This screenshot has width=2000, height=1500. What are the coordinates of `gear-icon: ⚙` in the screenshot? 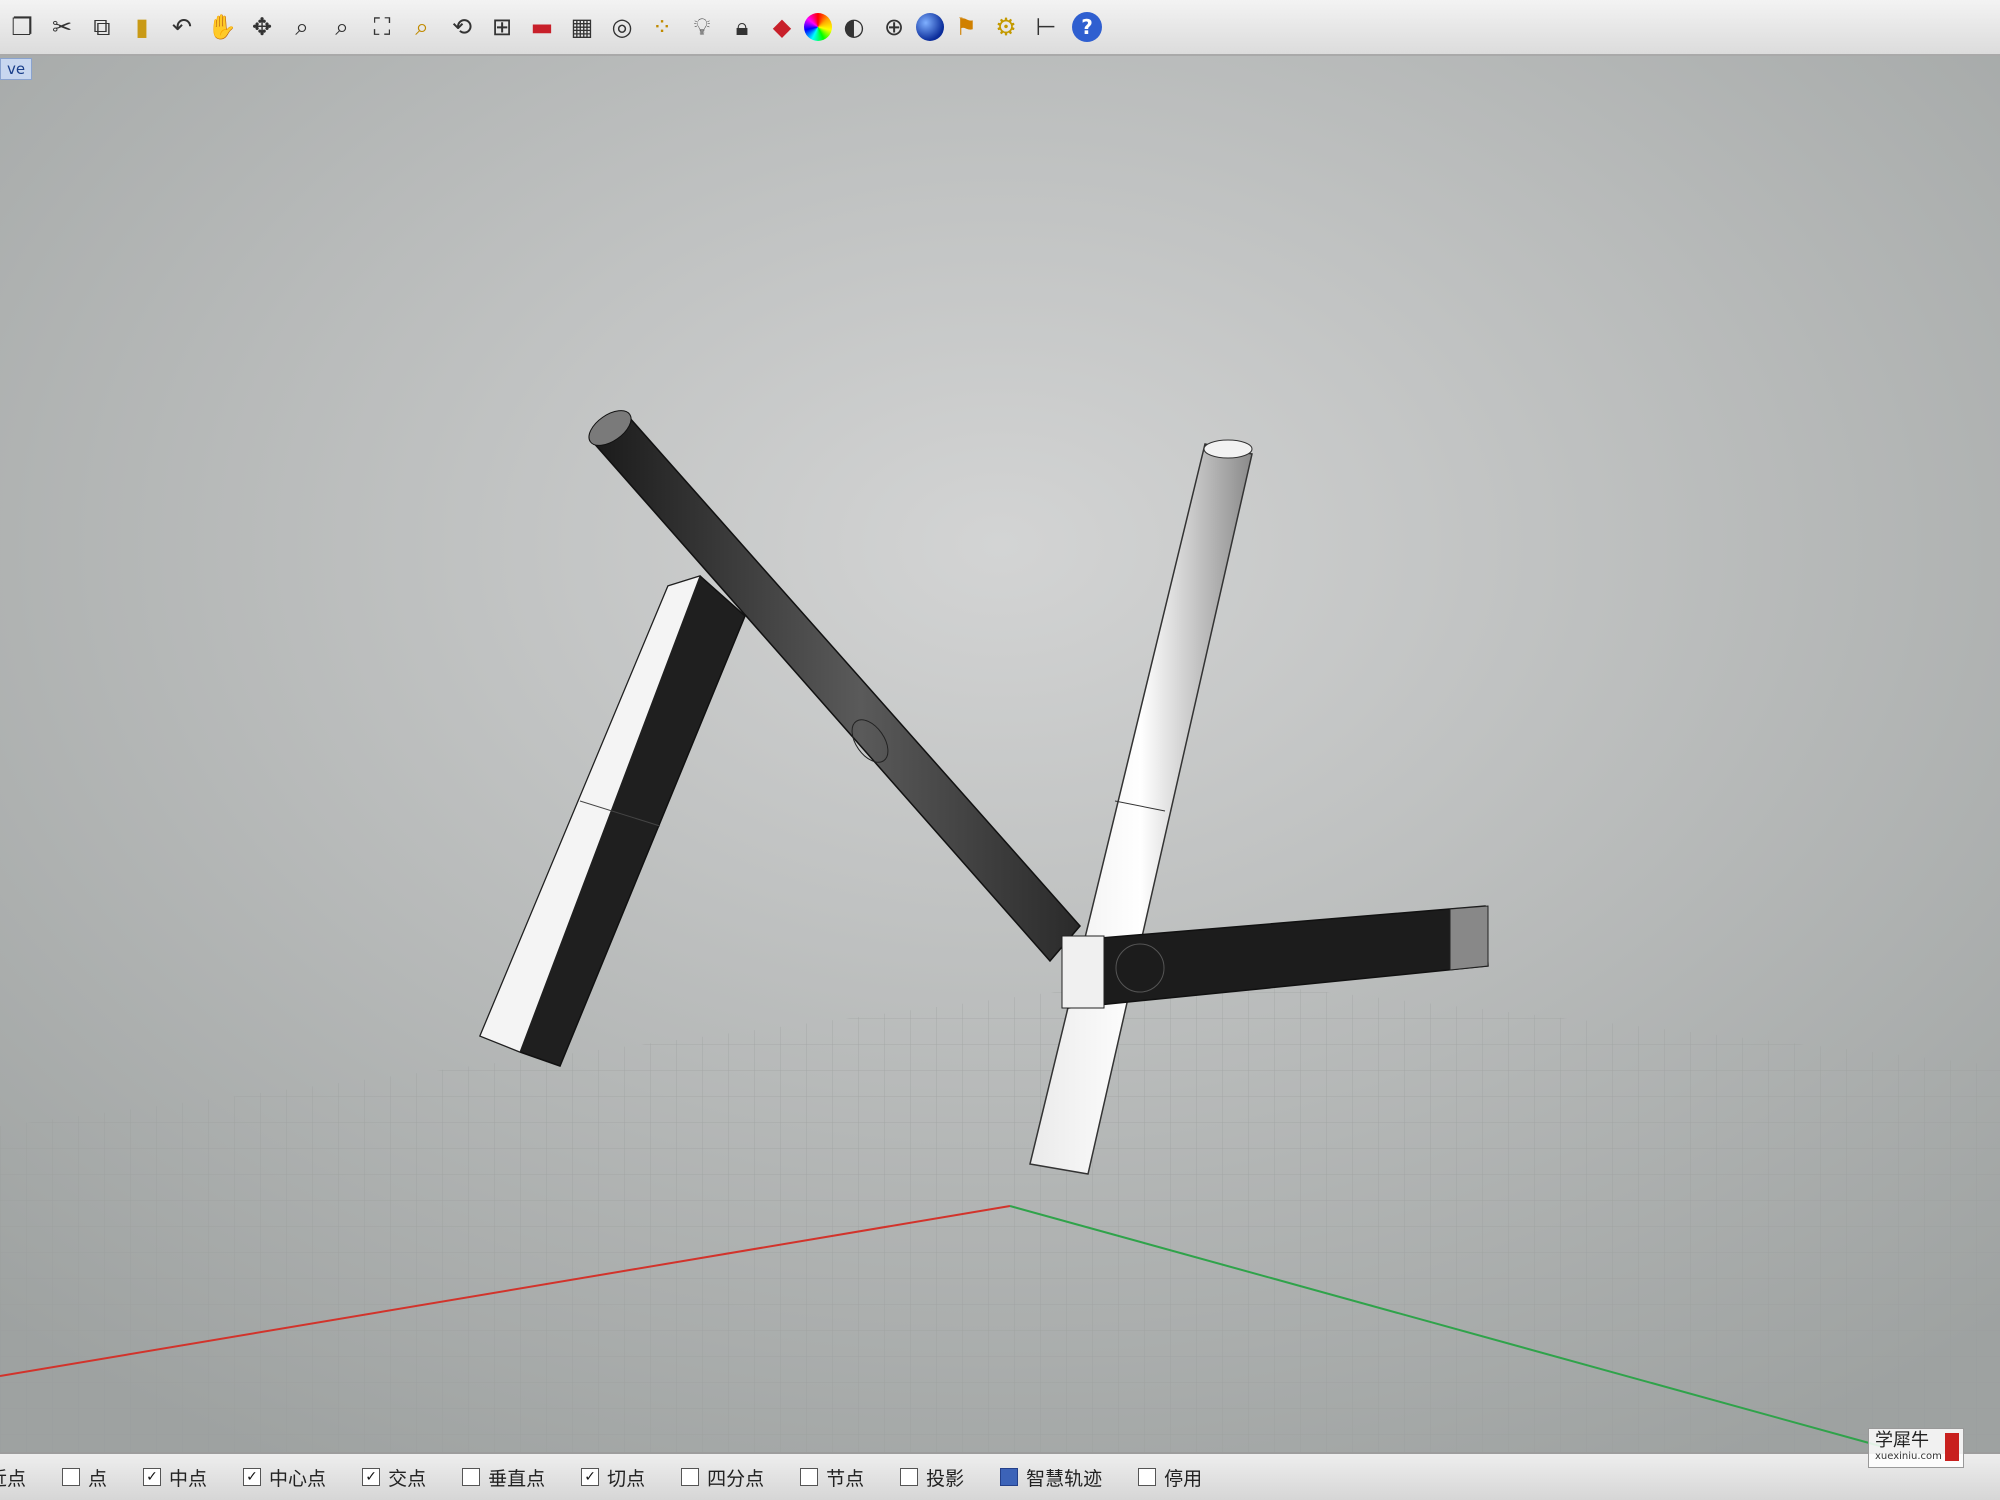 It's located at (1006, 27).